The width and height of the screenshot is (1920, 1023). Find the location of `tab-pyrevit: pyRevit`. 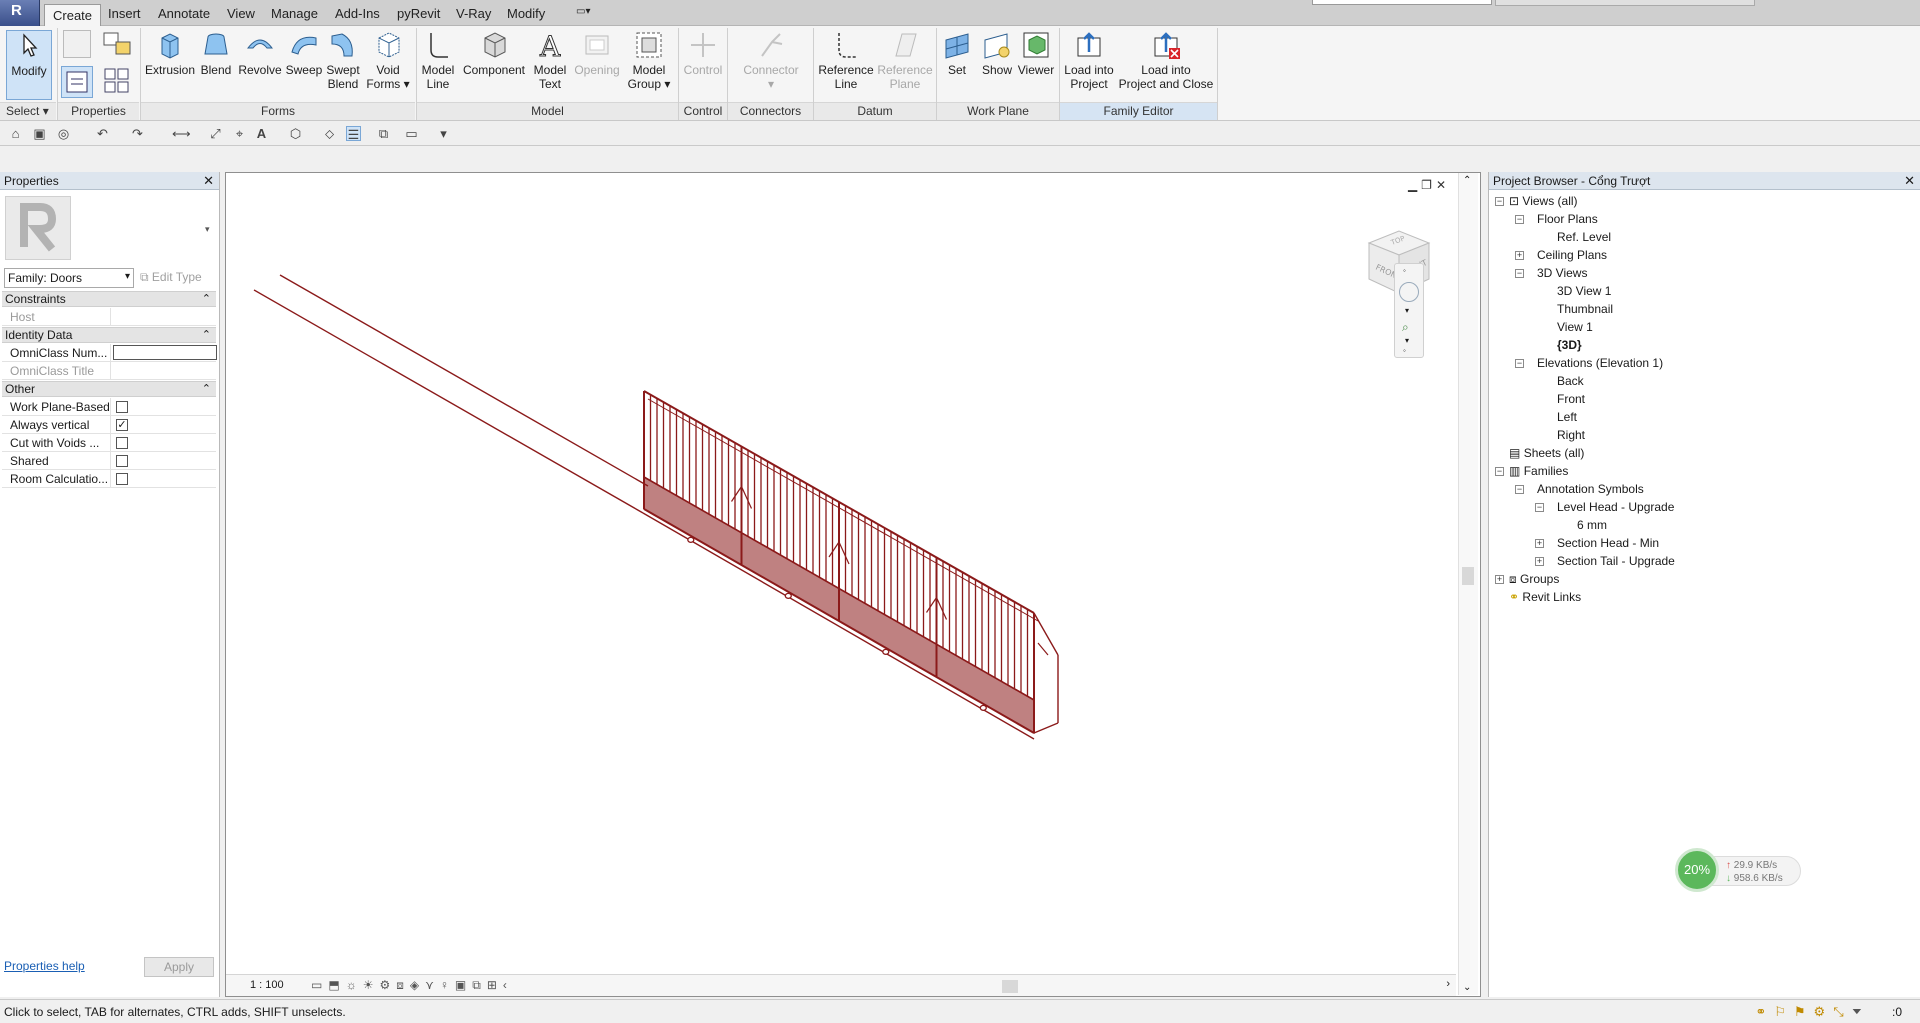

tab-pyrevit: pyRevit is located at coordinates (418, 13).